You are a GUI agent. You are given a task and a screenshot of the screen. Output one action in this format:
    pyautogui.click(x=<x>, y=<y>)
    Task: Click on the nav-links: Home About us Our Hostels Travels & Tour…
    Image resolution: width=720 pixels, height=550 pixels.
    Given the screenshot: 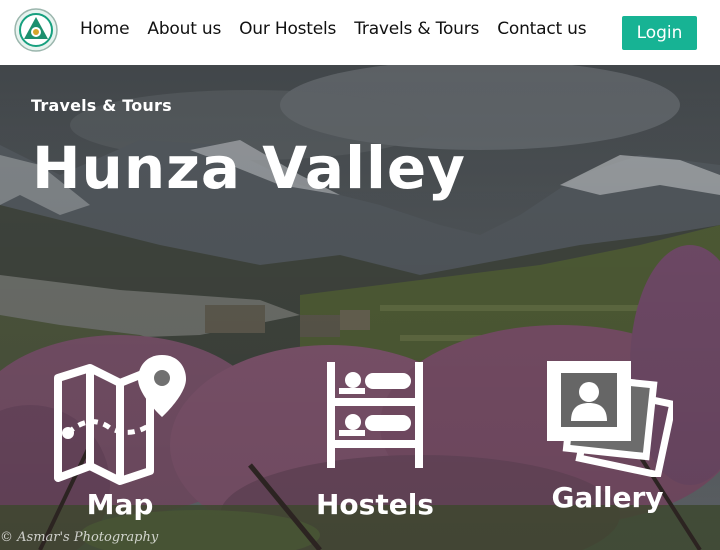 What is the action you would take?
    pyautogui.click(x=342, y=29)
    